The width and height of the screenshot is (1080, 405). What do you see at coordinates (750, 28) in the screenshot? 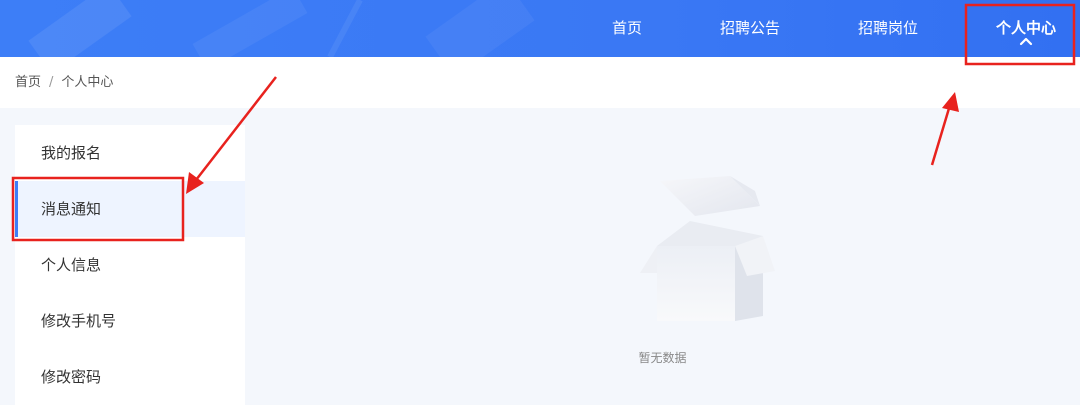
I see `nav-recruitment-notice: 招聘公告` at bounding box center [750, 28].